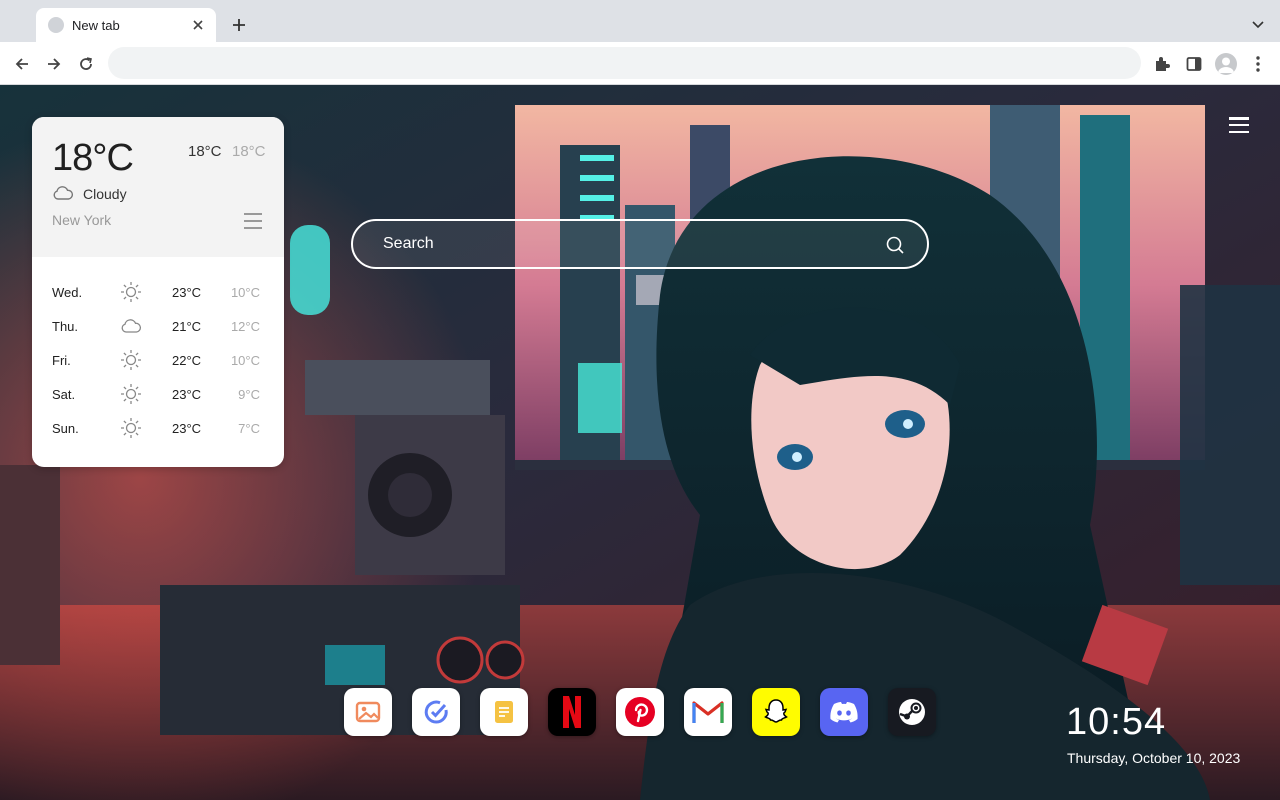 The image size is (1280, 800). I want to click on today-high-temperature: 18°C, so click(205, 151).